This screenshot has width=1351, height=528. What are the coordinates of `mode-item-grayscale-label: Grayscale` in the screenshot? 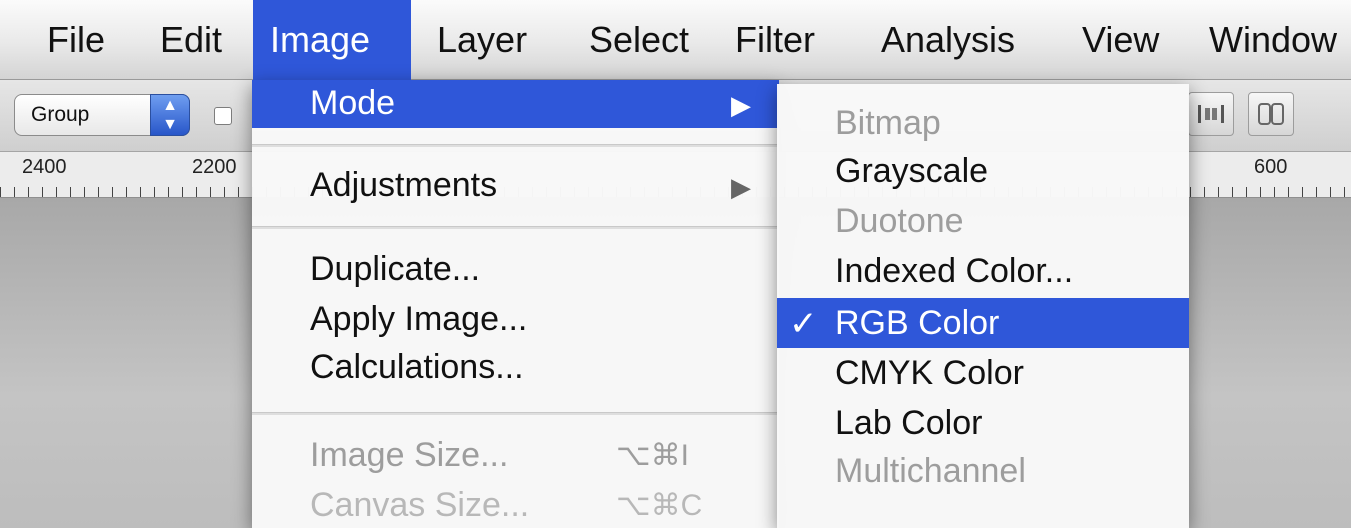 It's located at (912, 171).